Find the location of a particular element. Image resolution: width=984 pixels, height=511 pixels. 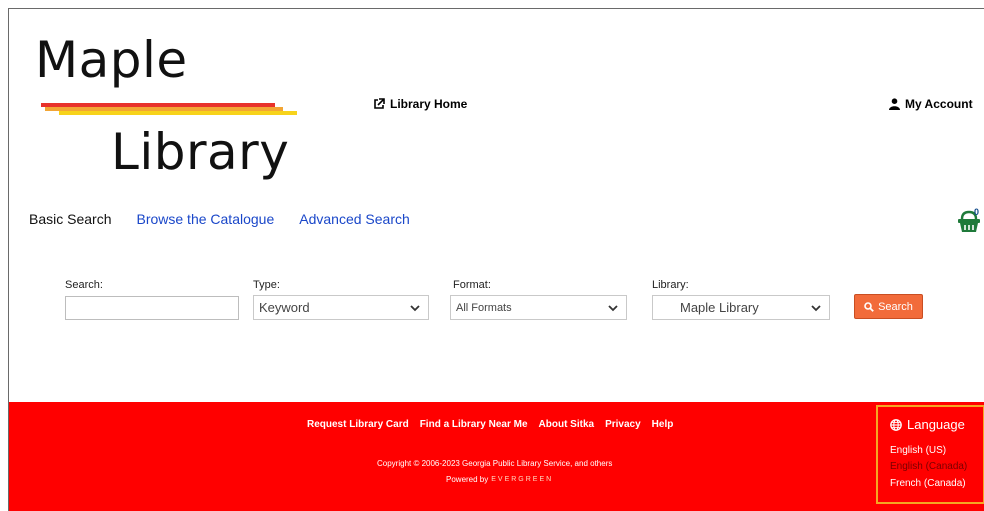

language-heading: Language is located at coordinates (927, 424).